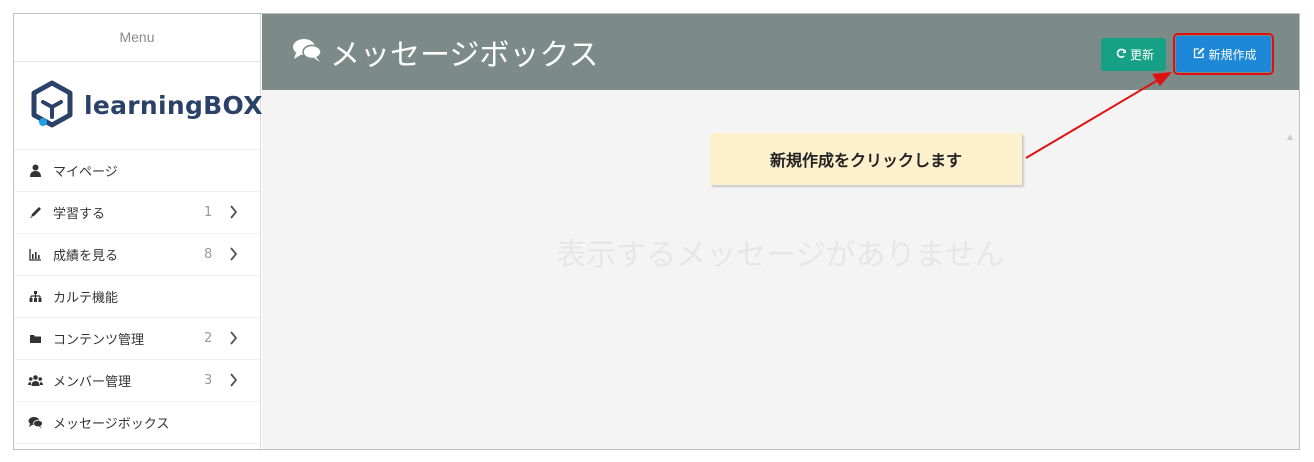 This screenshot has height=462, width=1314. Describe the element at coordinates (464, 55) in the screenshot. I see `page-title: メッセージボックス` at that location.